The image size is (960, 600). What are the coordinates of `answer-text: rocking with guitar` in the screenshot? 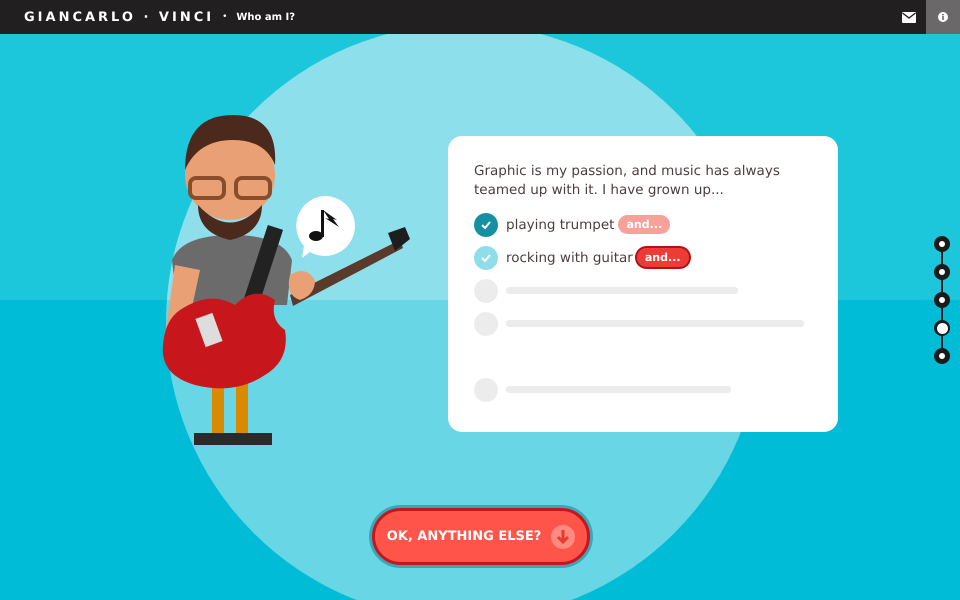 It's located at (569, 258).